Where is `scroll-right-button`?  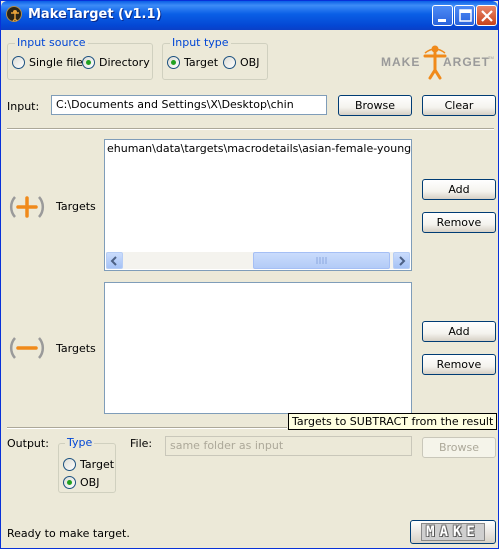
scroll-right-button is located at coordinates (401, 260).